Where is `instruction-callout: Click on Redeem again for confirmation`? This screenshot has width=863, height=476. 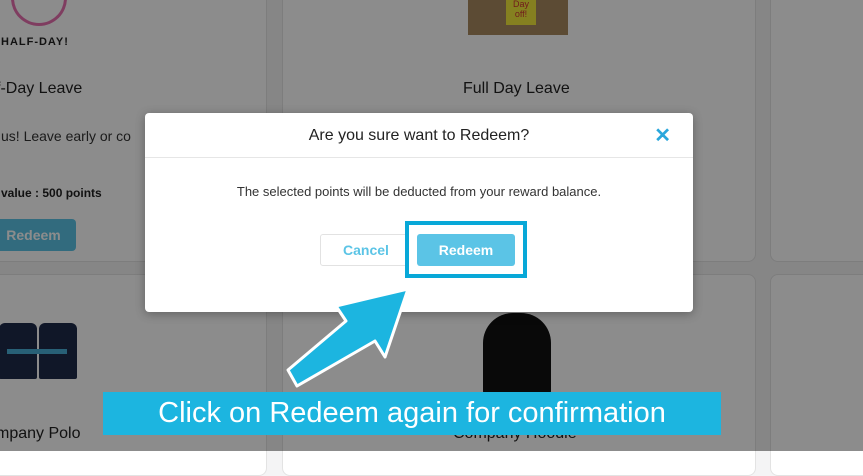 instruction-callout: Click on Redeem again for confirmation is located at coordinates (412, 413).